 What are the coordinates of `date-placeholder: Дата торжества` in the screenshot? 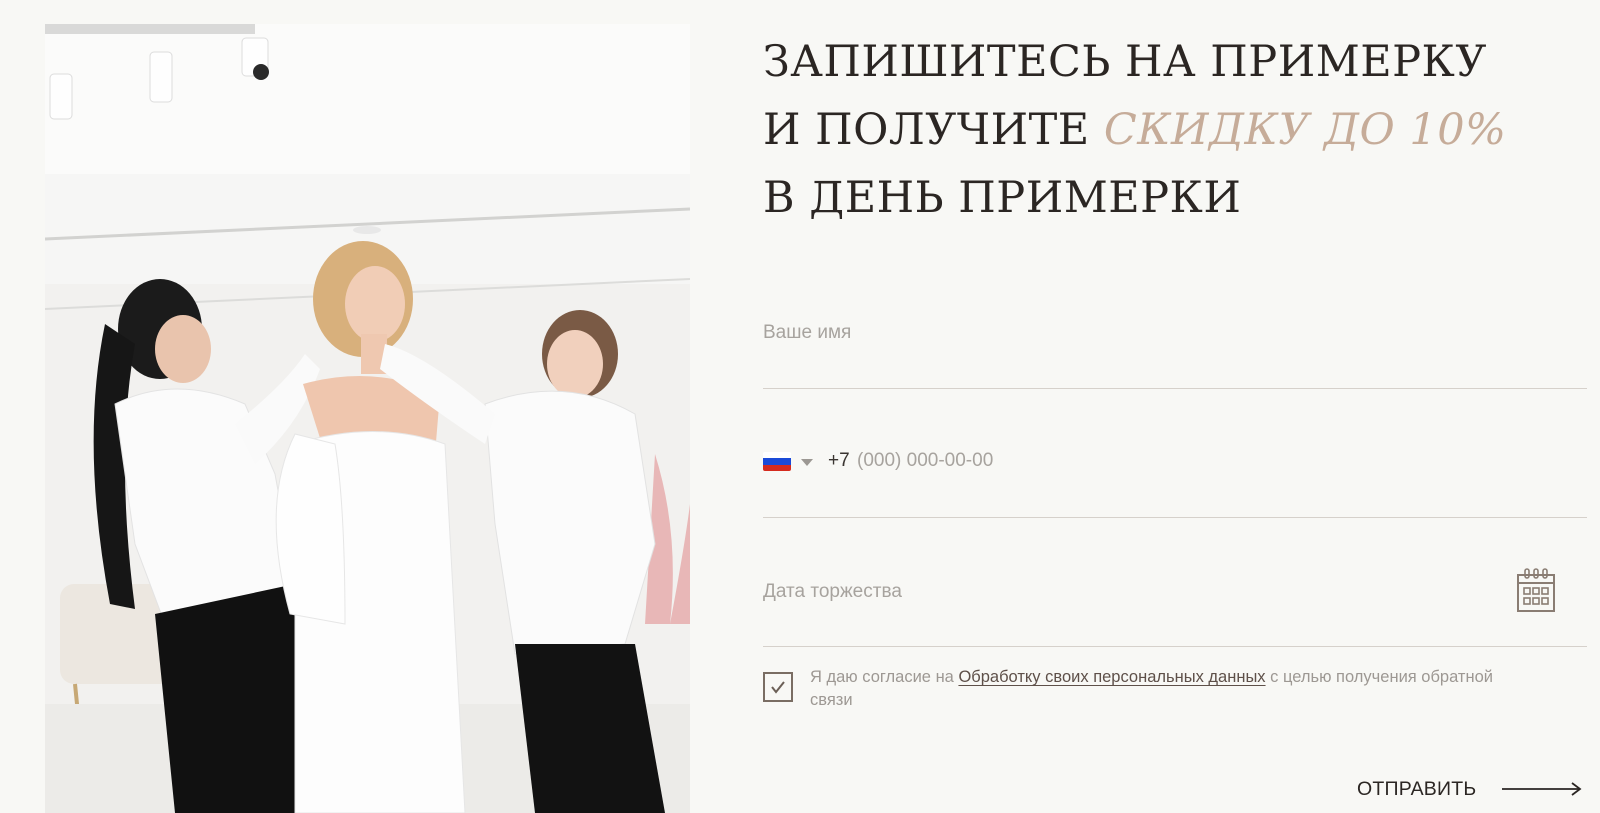 It's located at (832, 591).